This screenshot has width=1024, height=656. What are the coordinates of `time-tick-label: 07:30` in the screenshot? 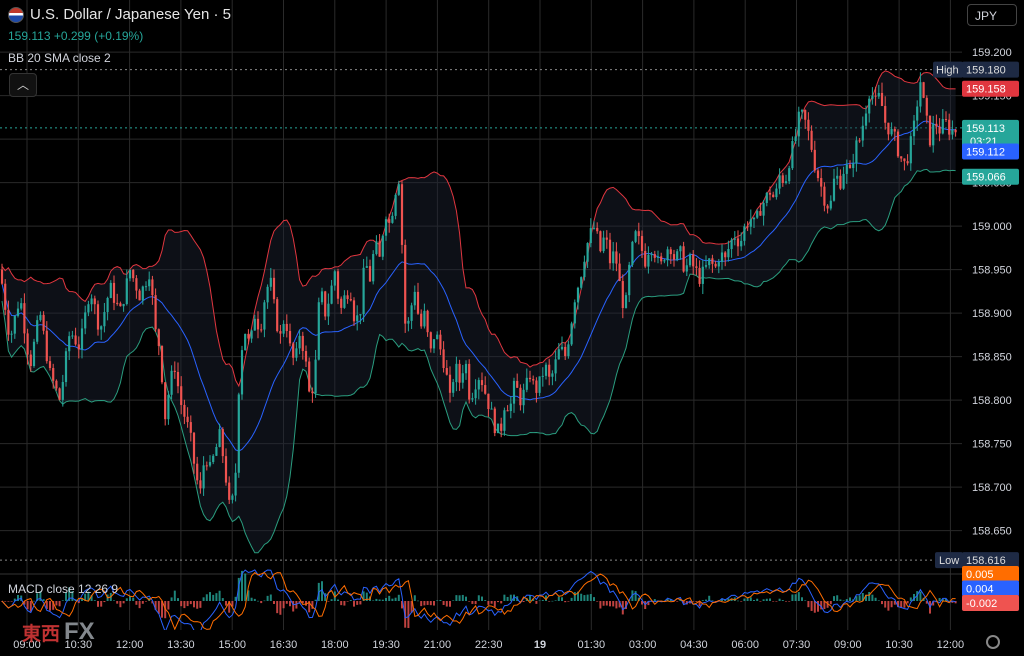 It's located at (797, 645).